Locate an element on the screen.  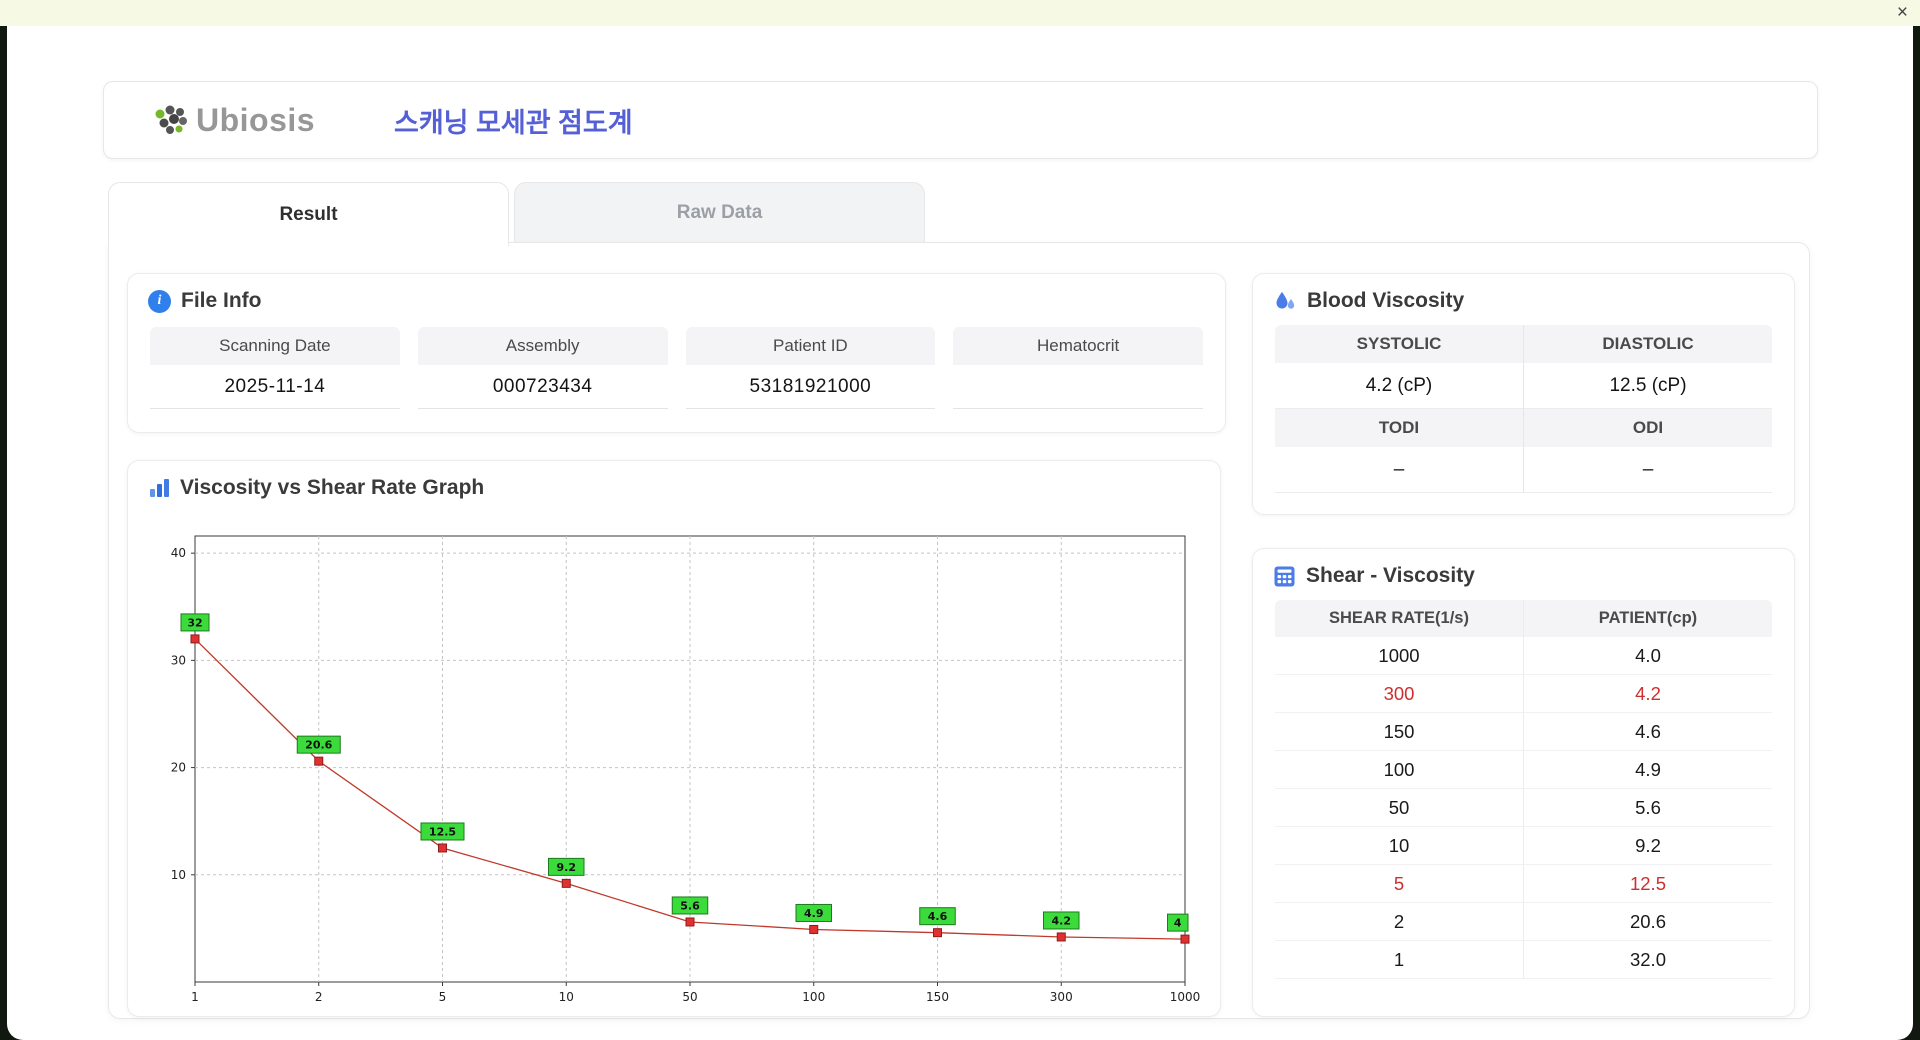
svg-text: 300 is located at coordinates (1061, 997).